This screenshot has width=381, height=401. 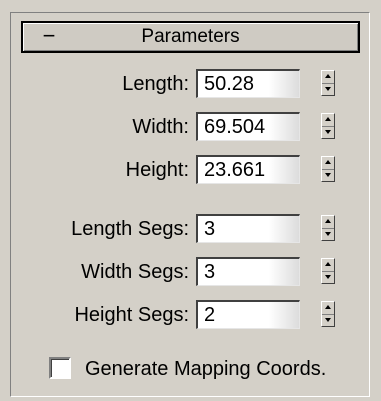 I want to click on generate-mapping-coords-label: Generate Mapping Coords., so click(x=206, y=369).